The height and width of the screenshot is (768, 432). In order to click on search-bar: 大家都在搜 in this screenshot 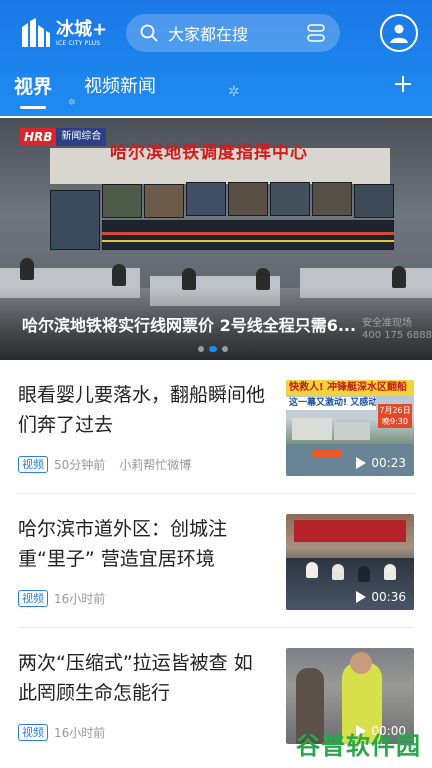, I will do `click(233, 33)`.